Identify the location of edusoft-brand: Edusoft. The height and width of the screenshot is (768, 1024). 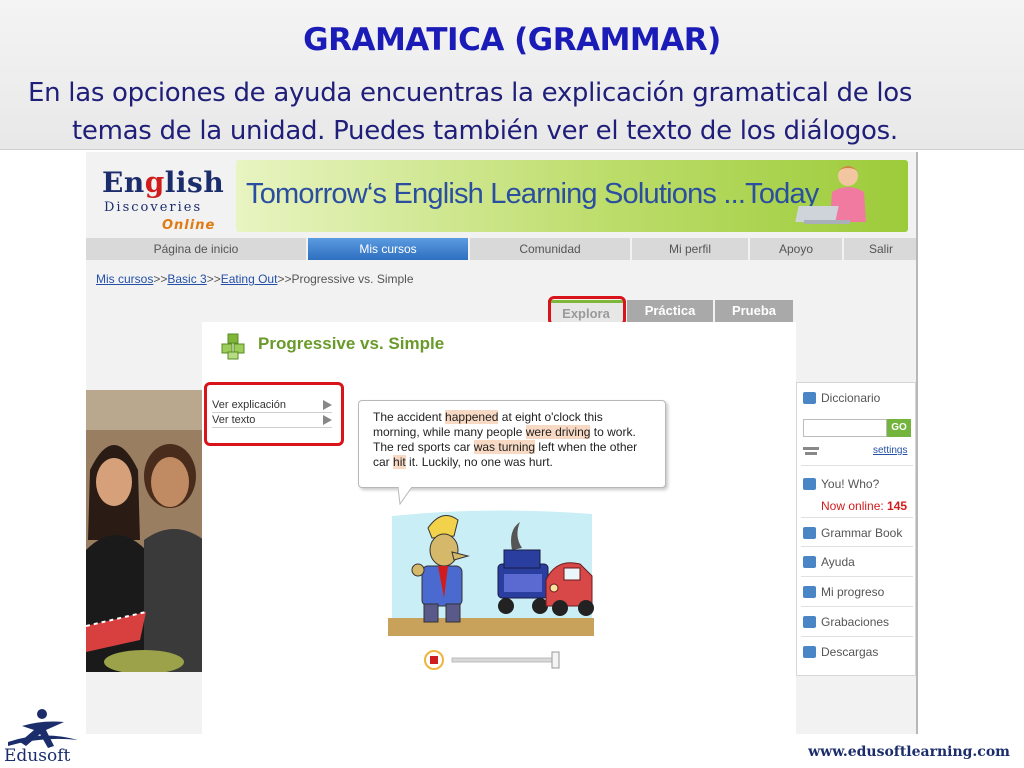
(37, 756).